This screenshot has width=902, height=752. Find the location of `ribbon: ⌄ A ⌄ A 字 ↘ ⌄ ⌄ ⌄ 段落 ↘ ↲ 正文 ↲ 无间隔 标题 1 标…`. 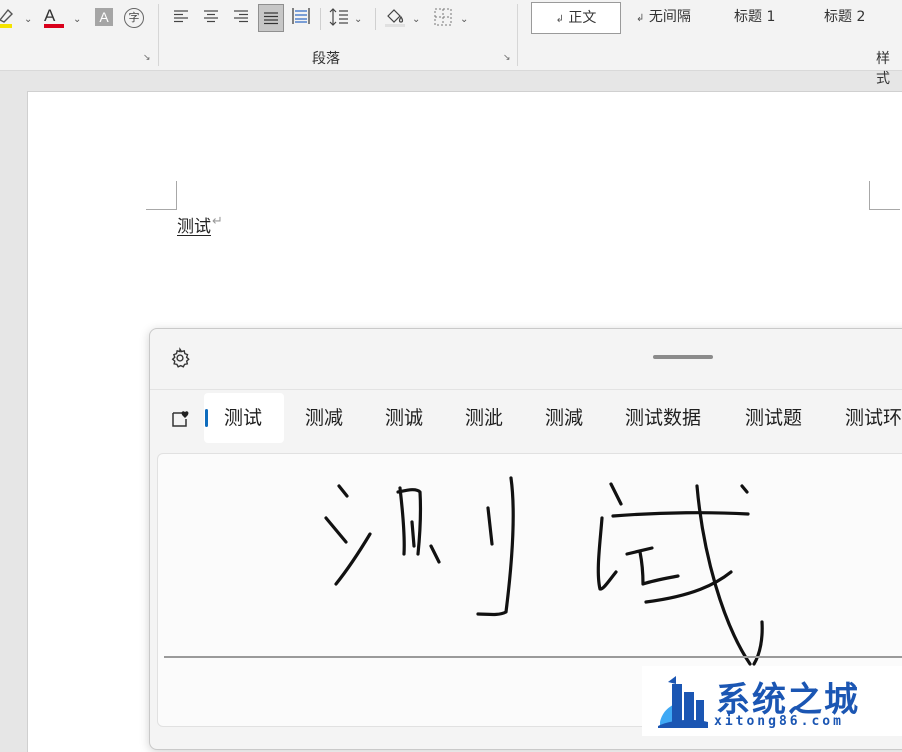

ribbon: ⌄ A ⌄ A 字 ↘ ⌄ ⌄ ⌄ 段落 ↘ ↲ 正文 ↲ 无间隔 标题 1 标… is located at coordinates (451, 43).